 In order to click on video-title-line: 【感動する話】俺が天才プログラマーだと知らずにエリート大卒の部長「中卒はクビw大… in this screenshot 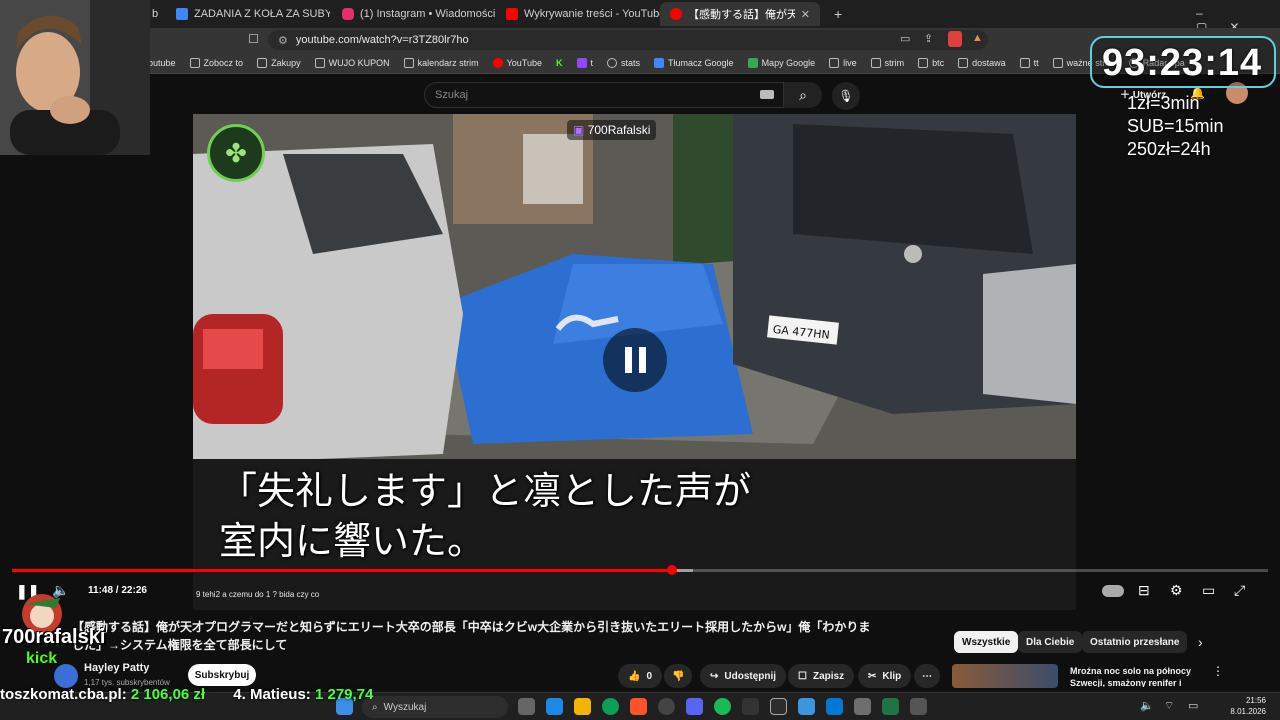, I will do `click(471, 627)`.